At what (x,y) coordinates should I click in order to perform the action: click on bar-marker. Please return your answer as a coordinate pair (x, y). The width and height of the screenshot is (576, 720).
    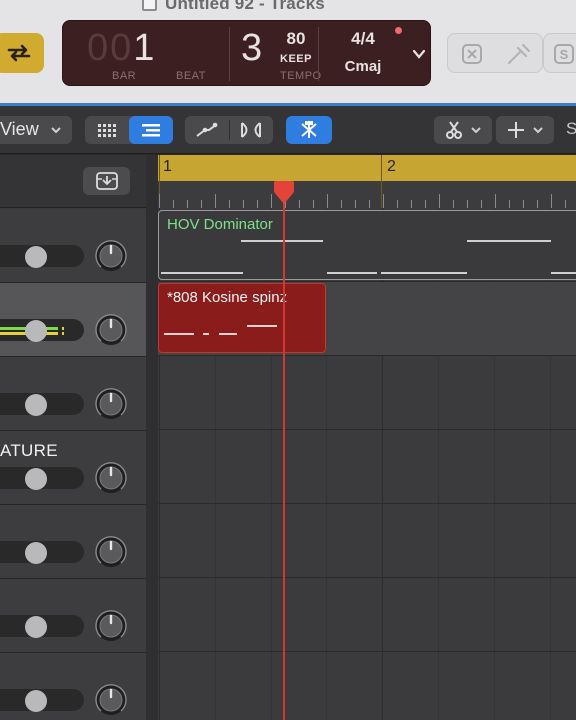
    Looking at the image, I should click on (381, 181).